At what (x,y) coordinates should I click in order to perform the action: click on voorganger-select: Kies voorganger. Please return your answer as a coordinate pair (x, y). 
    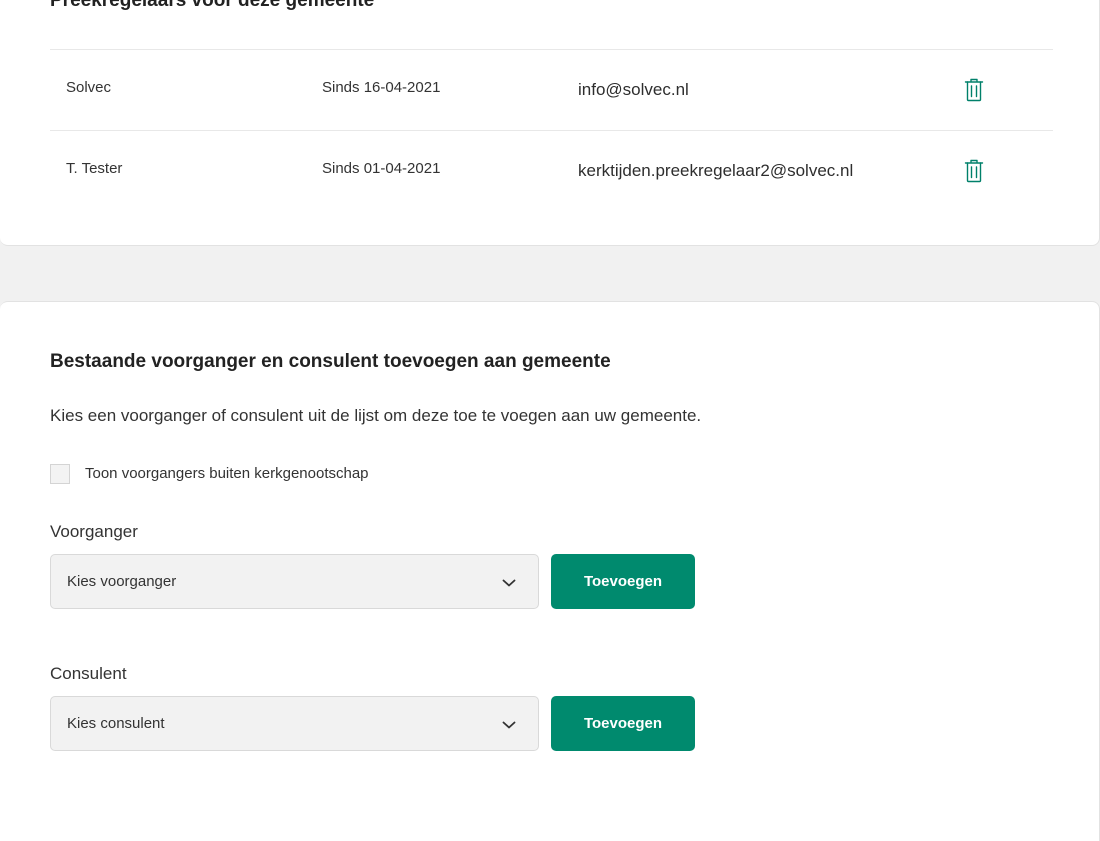
    Looking at the image, I should click on (294, 581).